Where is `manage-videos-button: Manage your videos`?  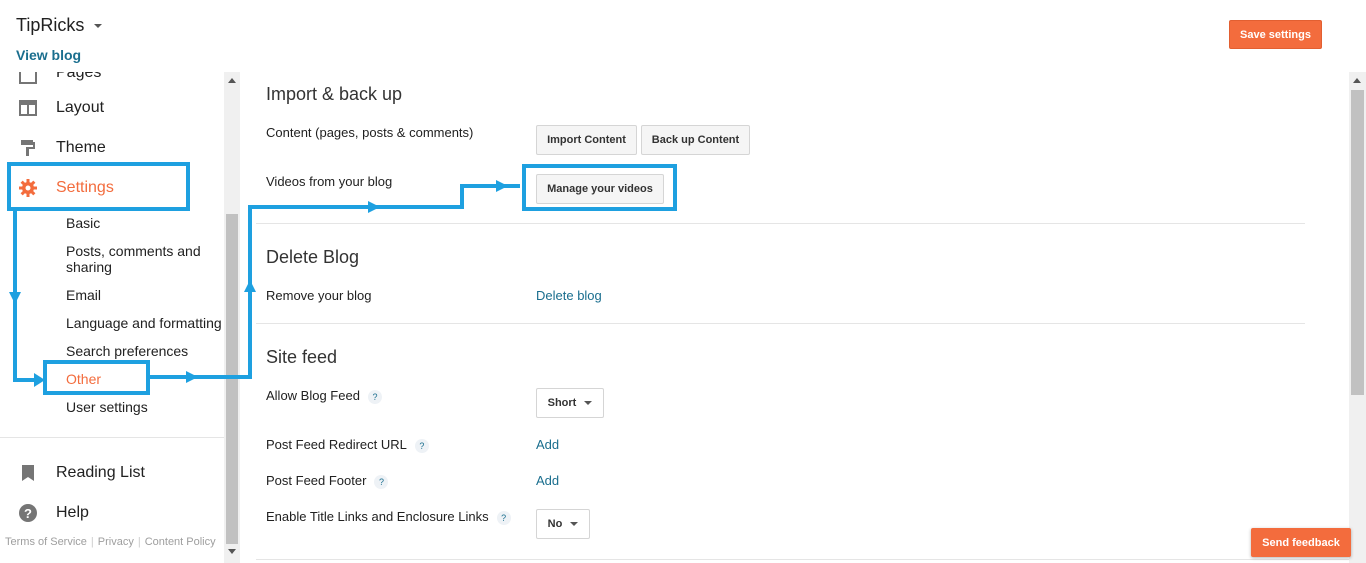
manage-videos-button: Manage your videos is located at coordinates (600, 189).